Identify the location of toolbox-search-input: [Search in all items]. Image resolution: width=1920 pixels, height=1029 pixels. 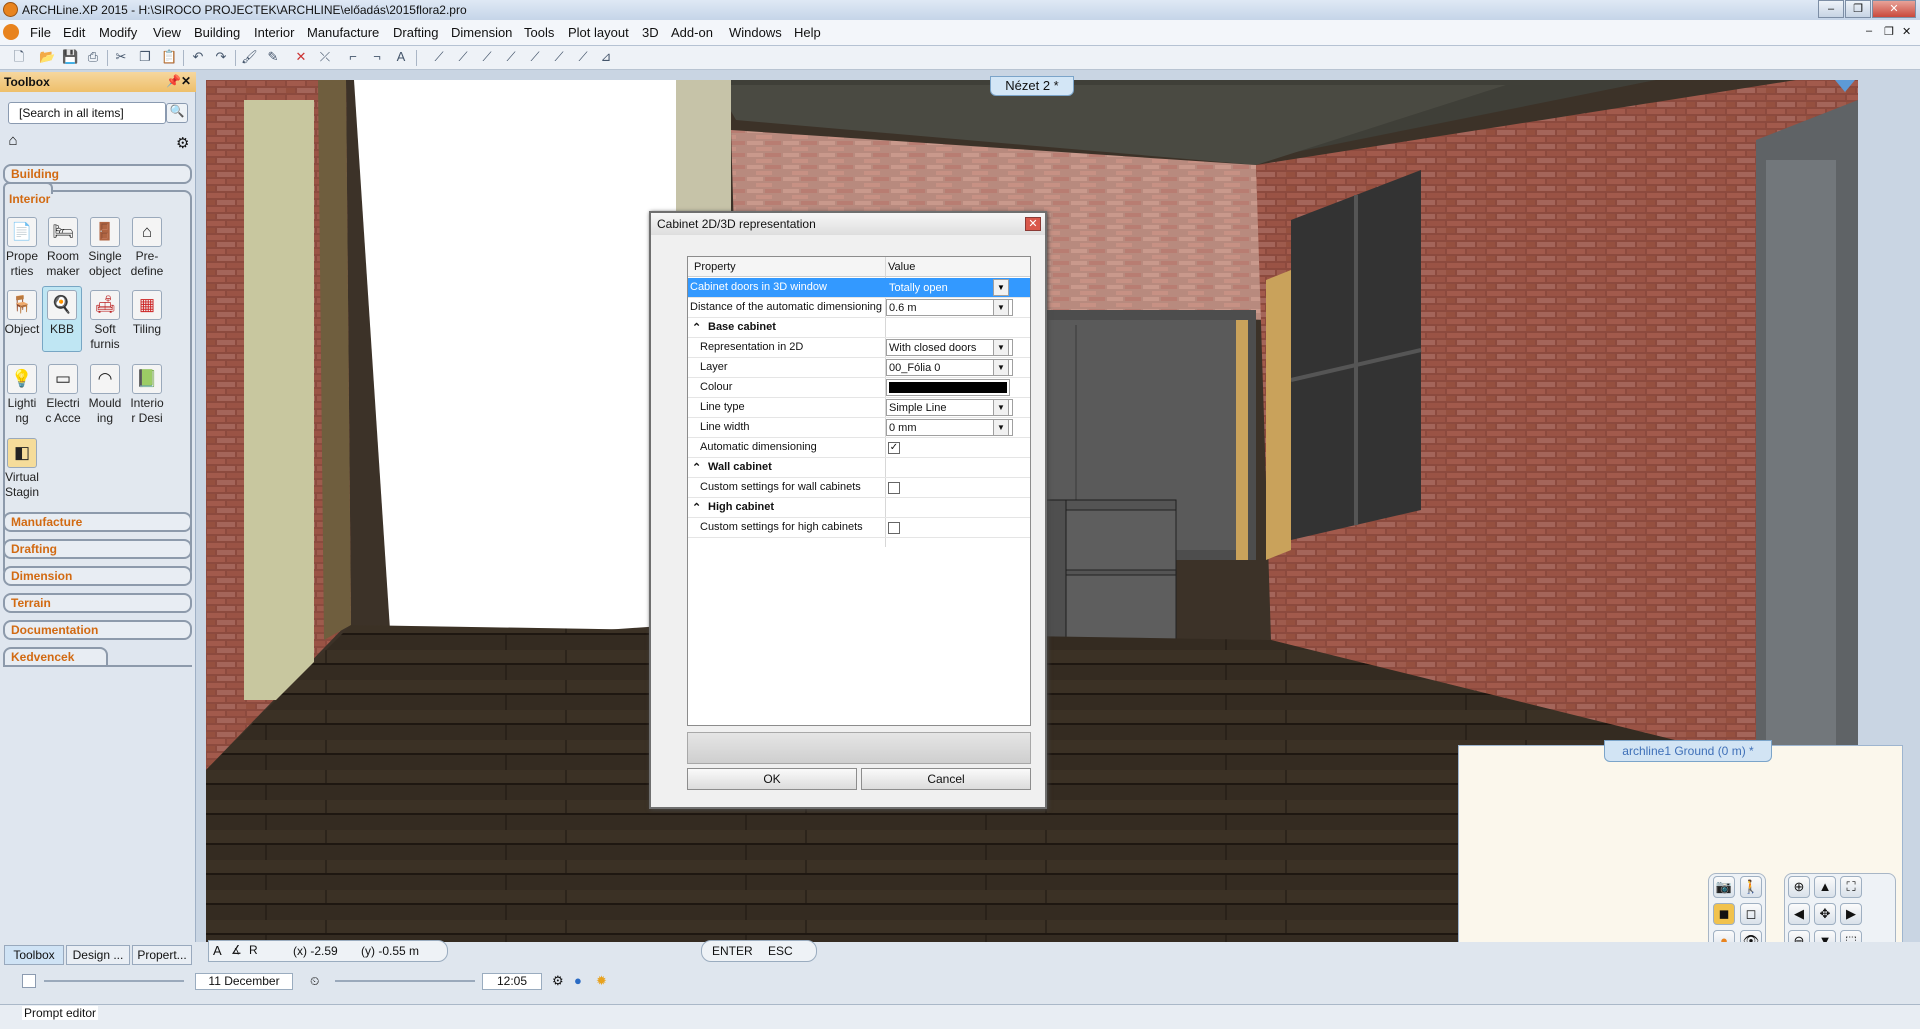
(87, 113).